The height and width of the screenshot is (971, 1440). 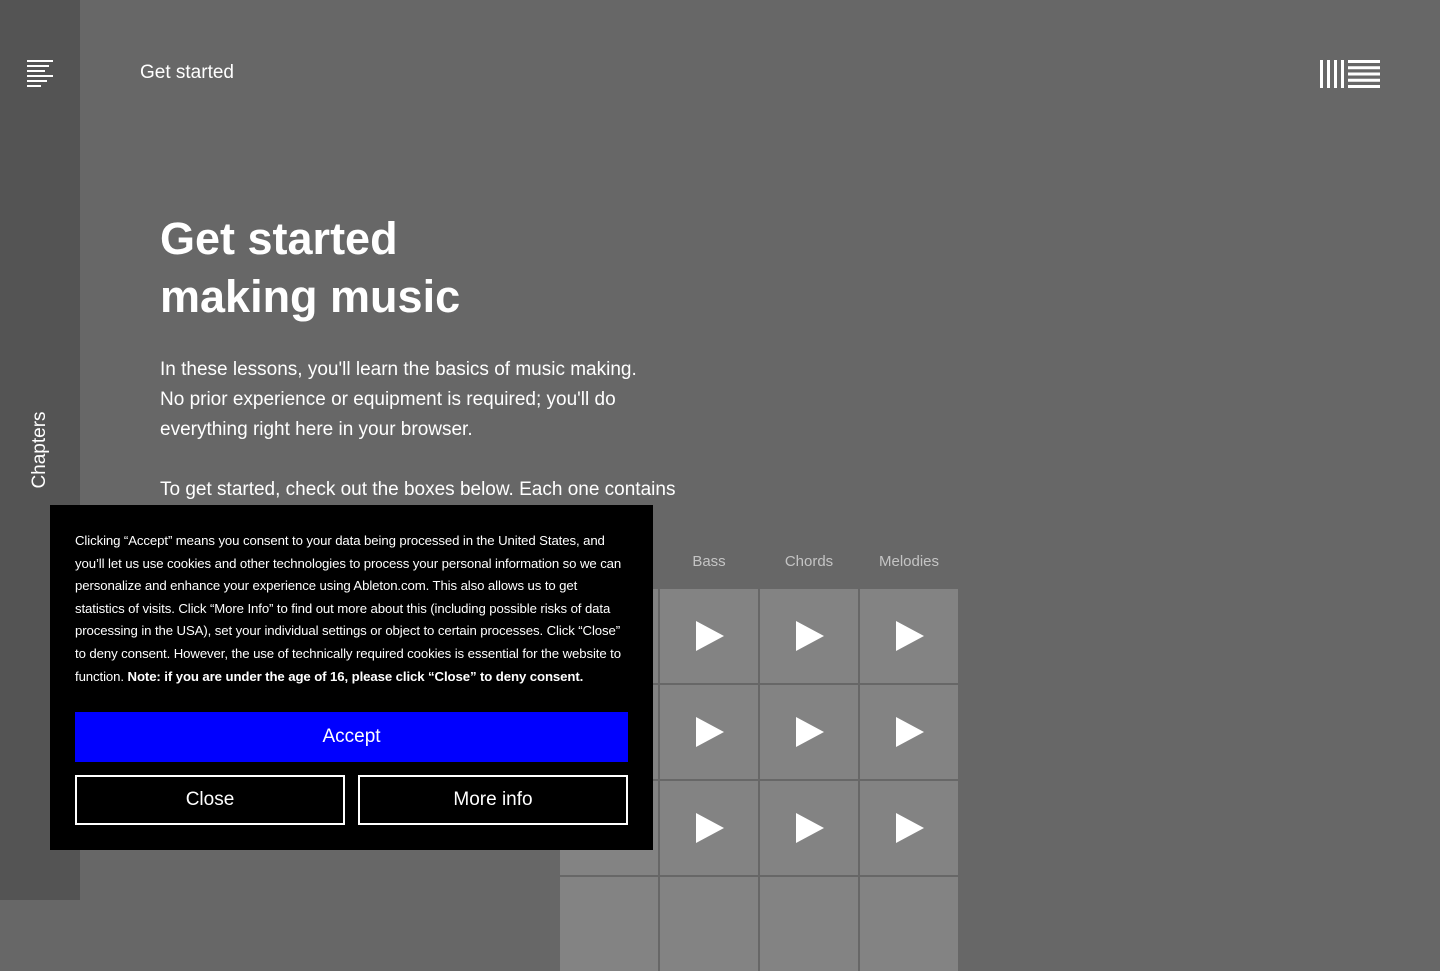 What do you see at coordinates (210, 800) in the screenshot?
I see `close-button: Close` at bounding box center [210, 800].